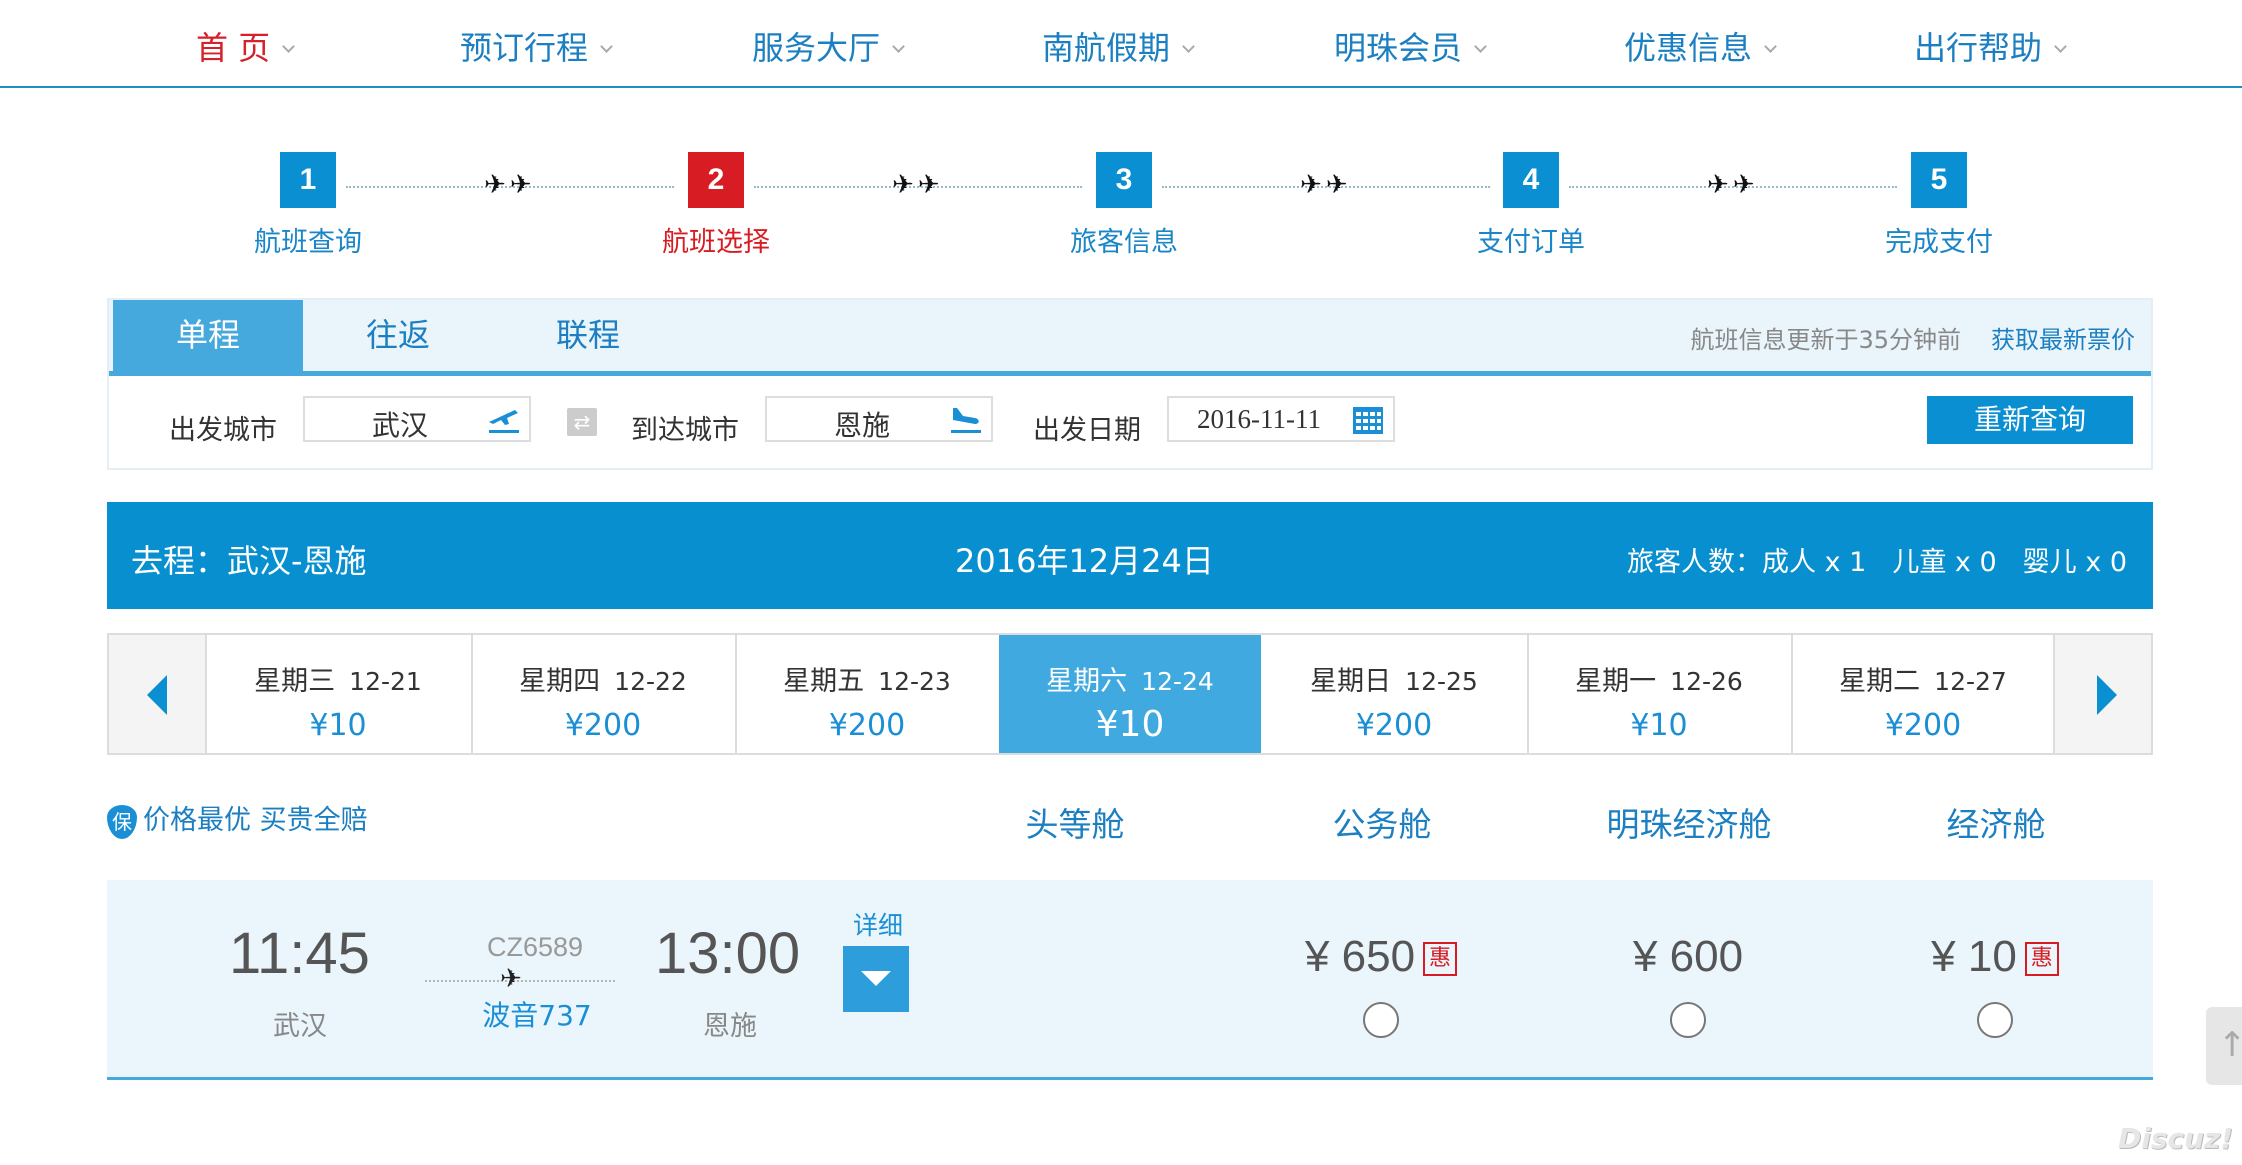 The width and height of the screenshot is (2242, 1165). Describe the element at coordinates (1394, 678) in the screenshot. I see `date-weekday: 星期日 12-25` at that location.